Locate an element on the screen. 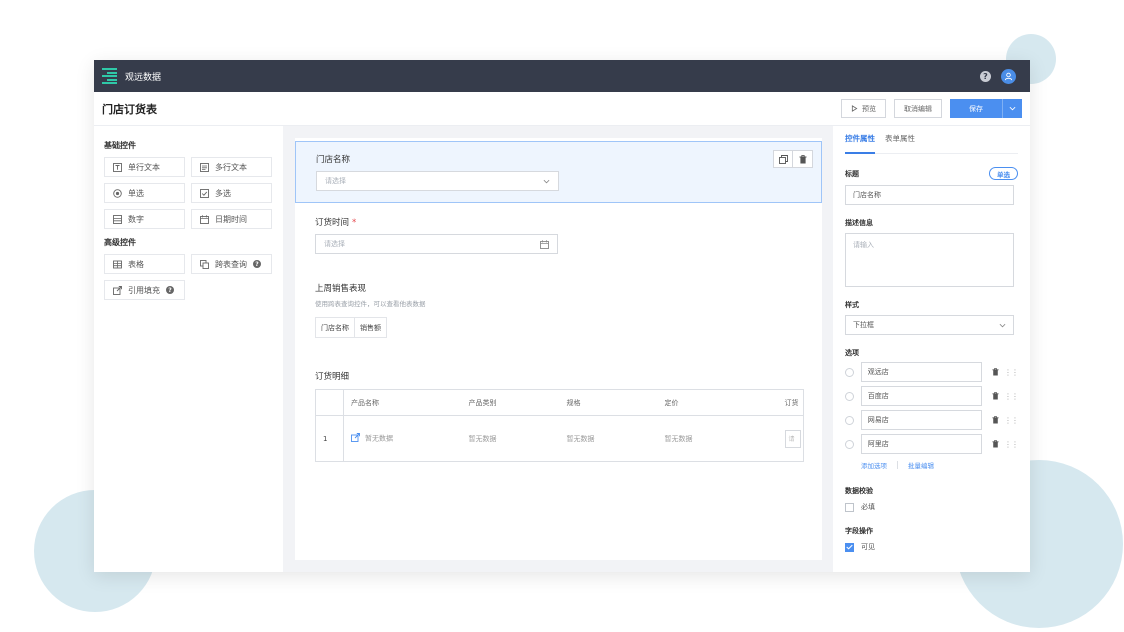 The image size is (1124, 632). tab-form-props: 表单属性 is located at coordinates (900, 140).